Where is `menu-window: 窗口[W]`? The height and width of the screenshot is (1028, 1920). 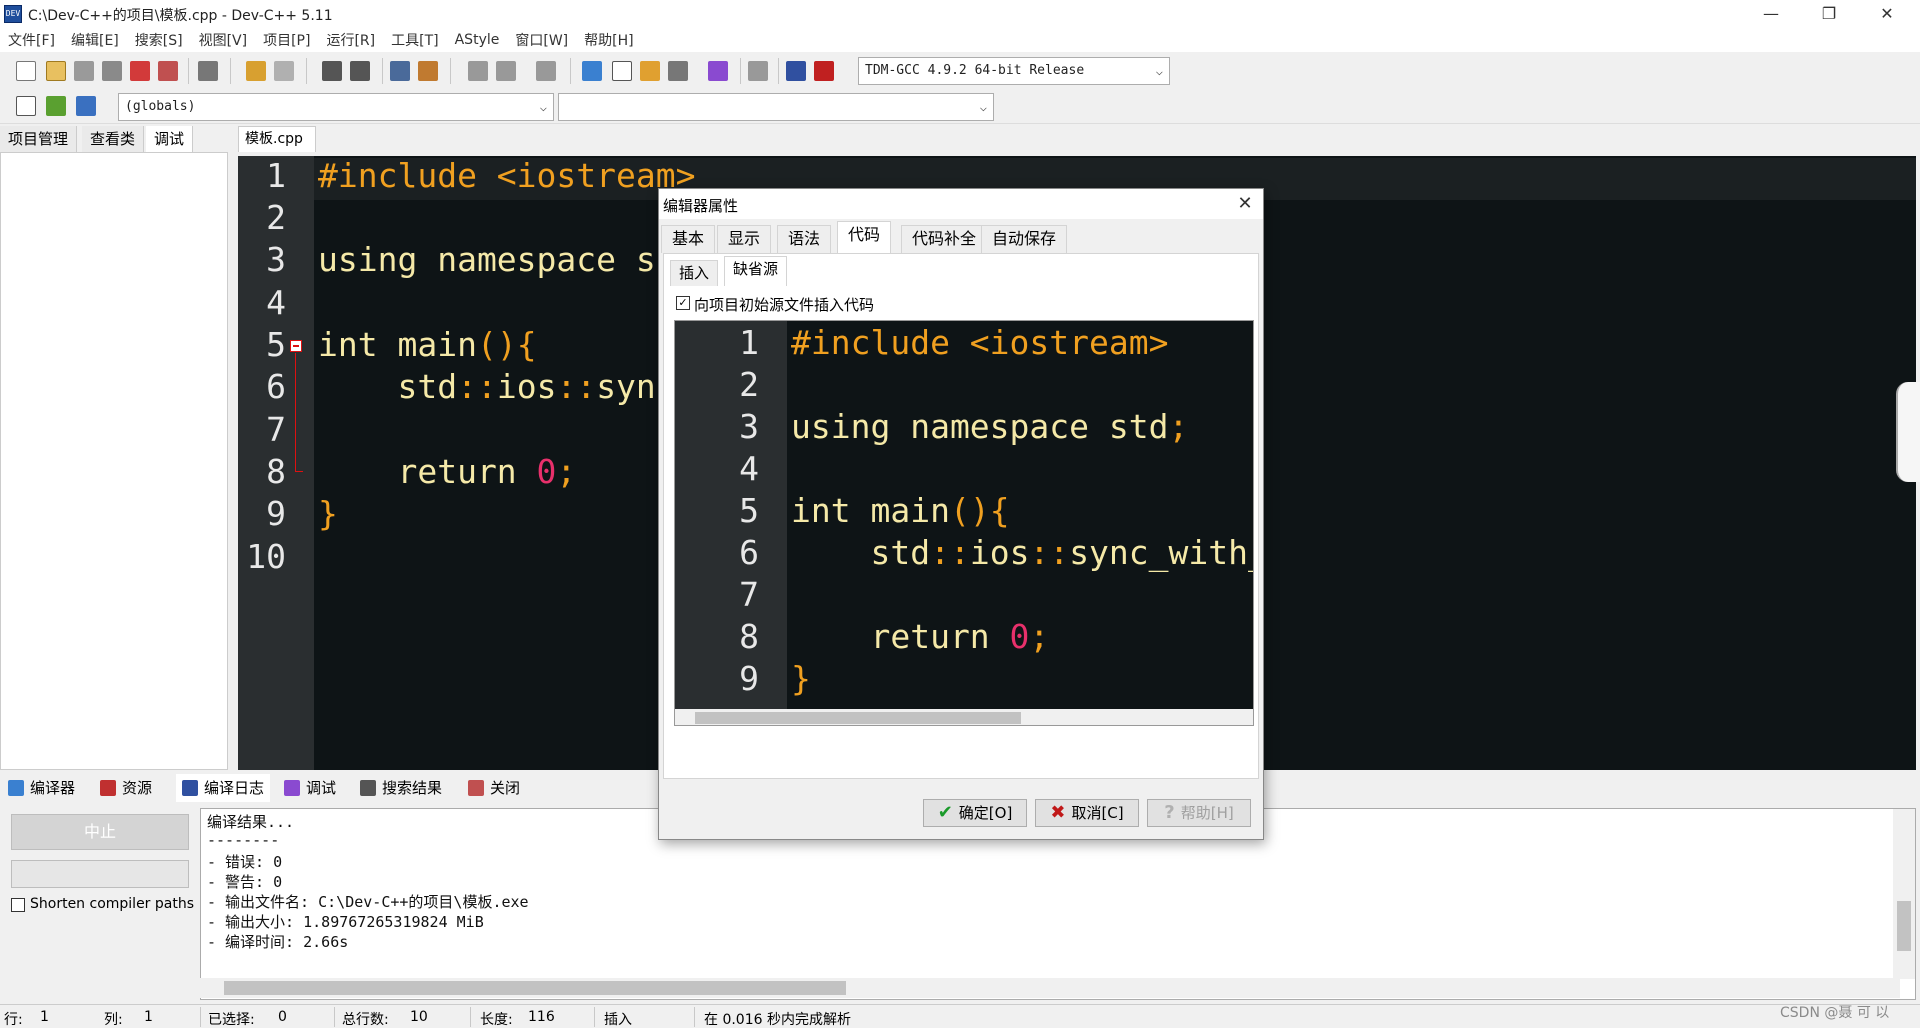 menu-window: 窗口[W] is located at coordinates (541, 40).